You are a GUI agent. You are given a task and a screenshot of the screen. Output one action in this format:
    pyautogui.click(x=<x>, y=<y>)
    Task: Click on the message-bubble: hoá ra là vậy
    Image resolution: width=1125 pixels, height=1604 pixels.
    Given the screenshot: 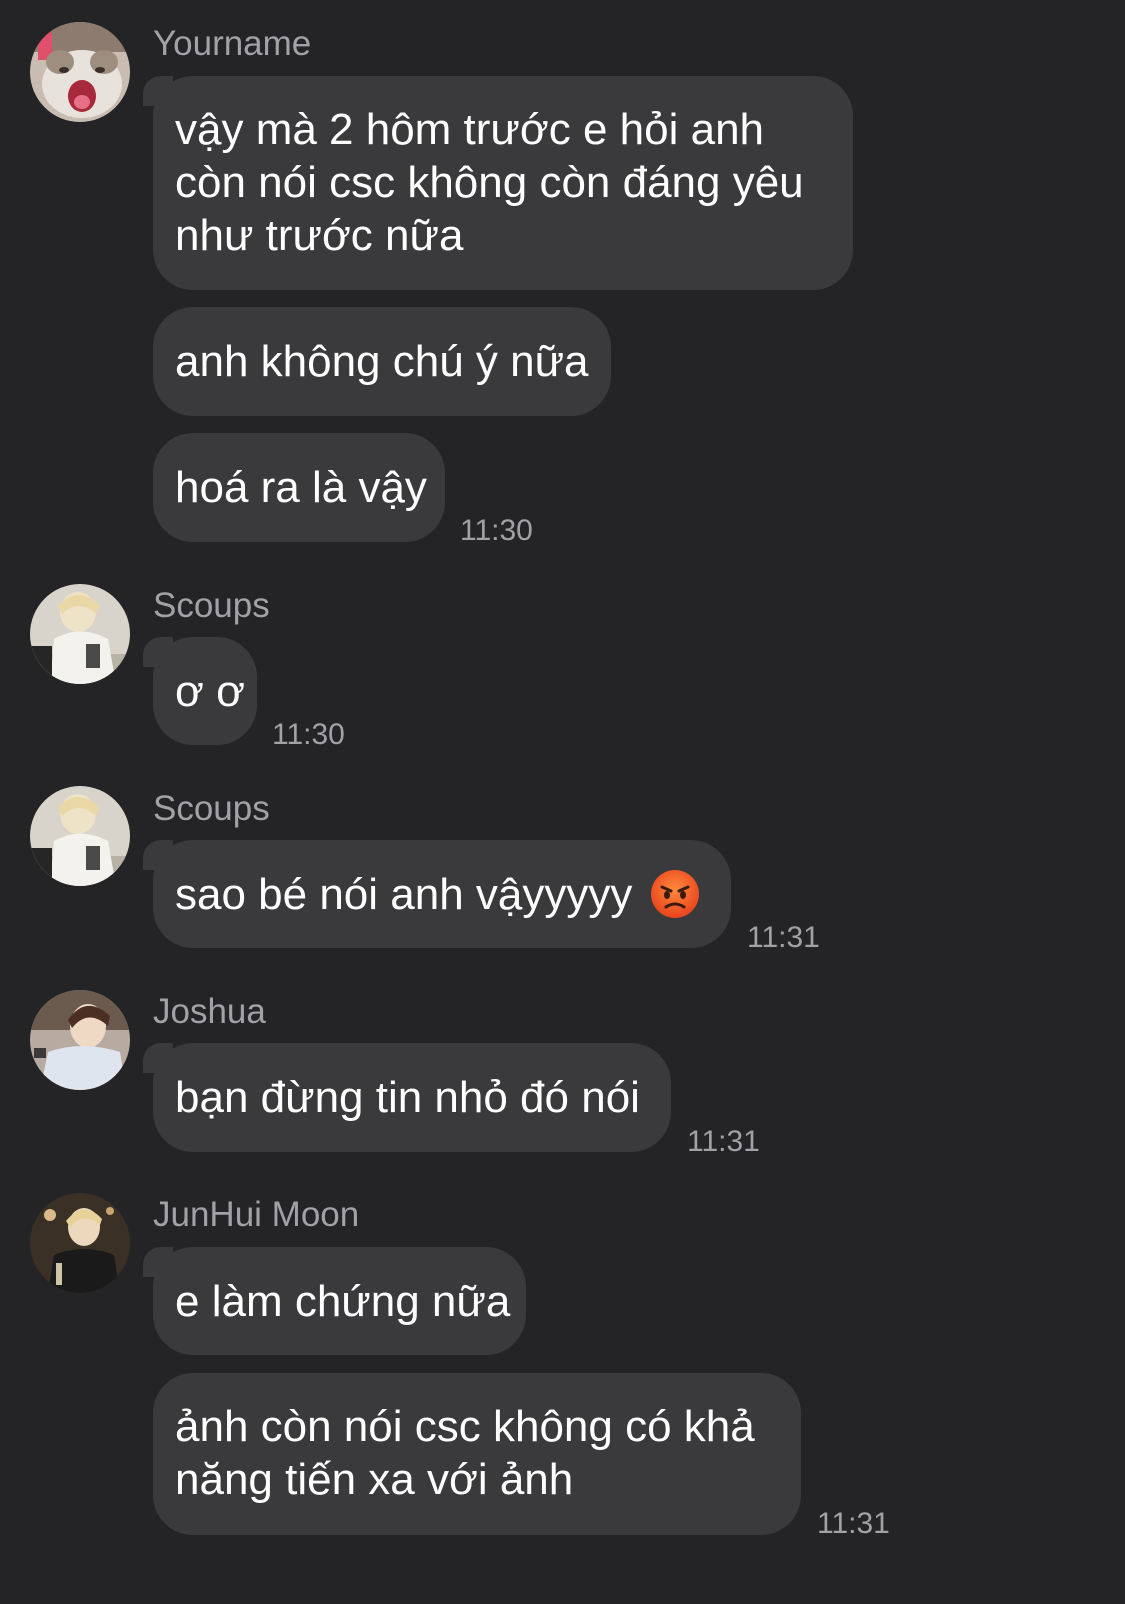 What is the action you would take?
    pyautogui.click(x=299, y=487)
    